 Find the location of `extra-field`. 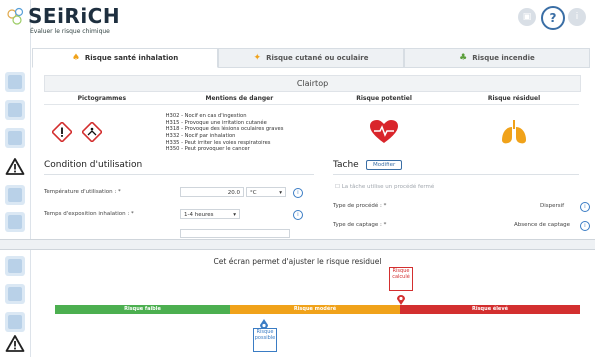

extra-field is located at coordinates (235, 233).